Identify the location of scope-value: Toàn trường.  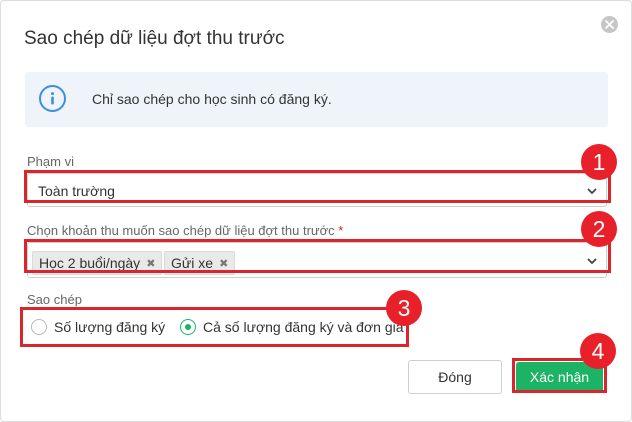
(76, 191).